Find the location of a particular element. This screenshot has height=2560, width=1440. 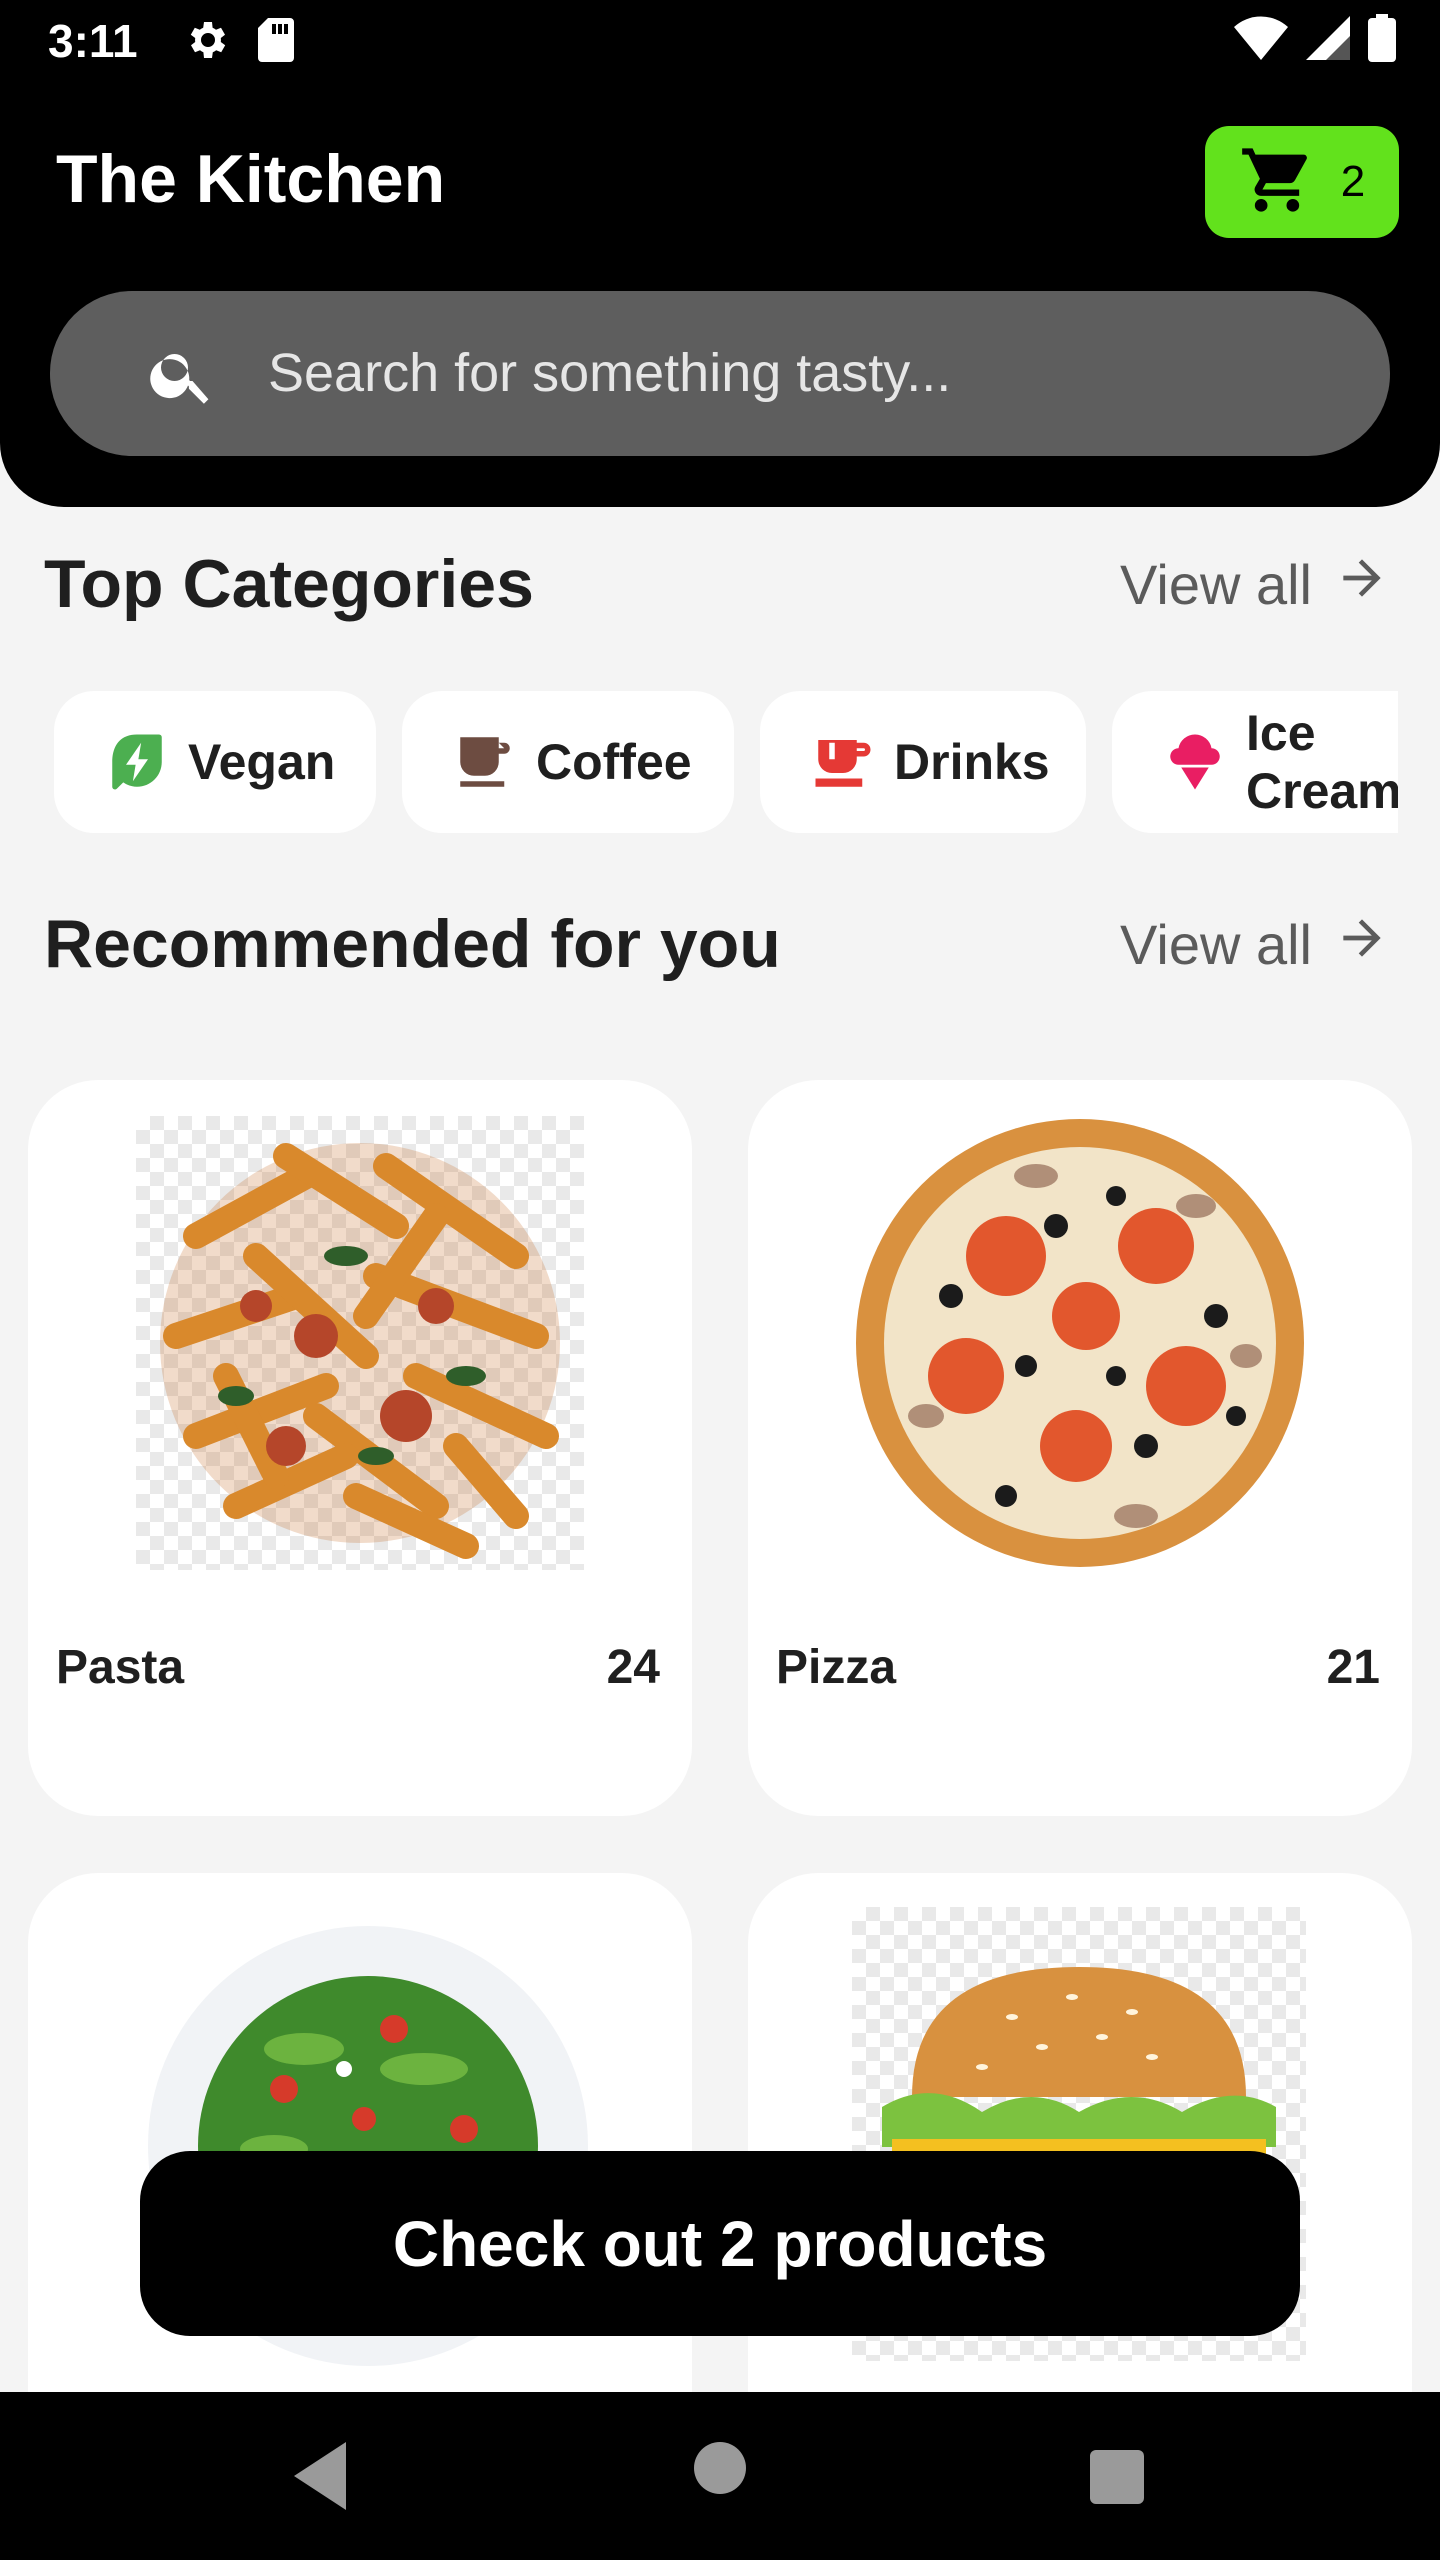

search-bar is located at coordinates (720, 373).